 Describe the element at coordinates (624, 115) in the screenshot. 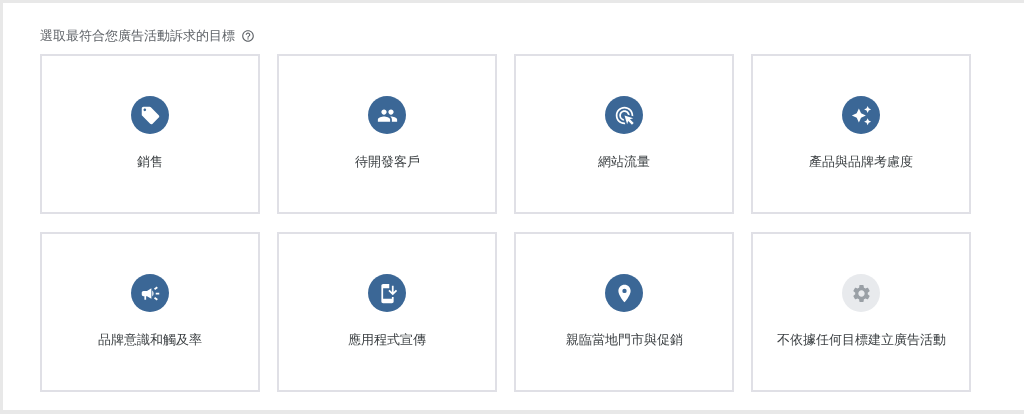

I see `cursor-click-icon` at that location.